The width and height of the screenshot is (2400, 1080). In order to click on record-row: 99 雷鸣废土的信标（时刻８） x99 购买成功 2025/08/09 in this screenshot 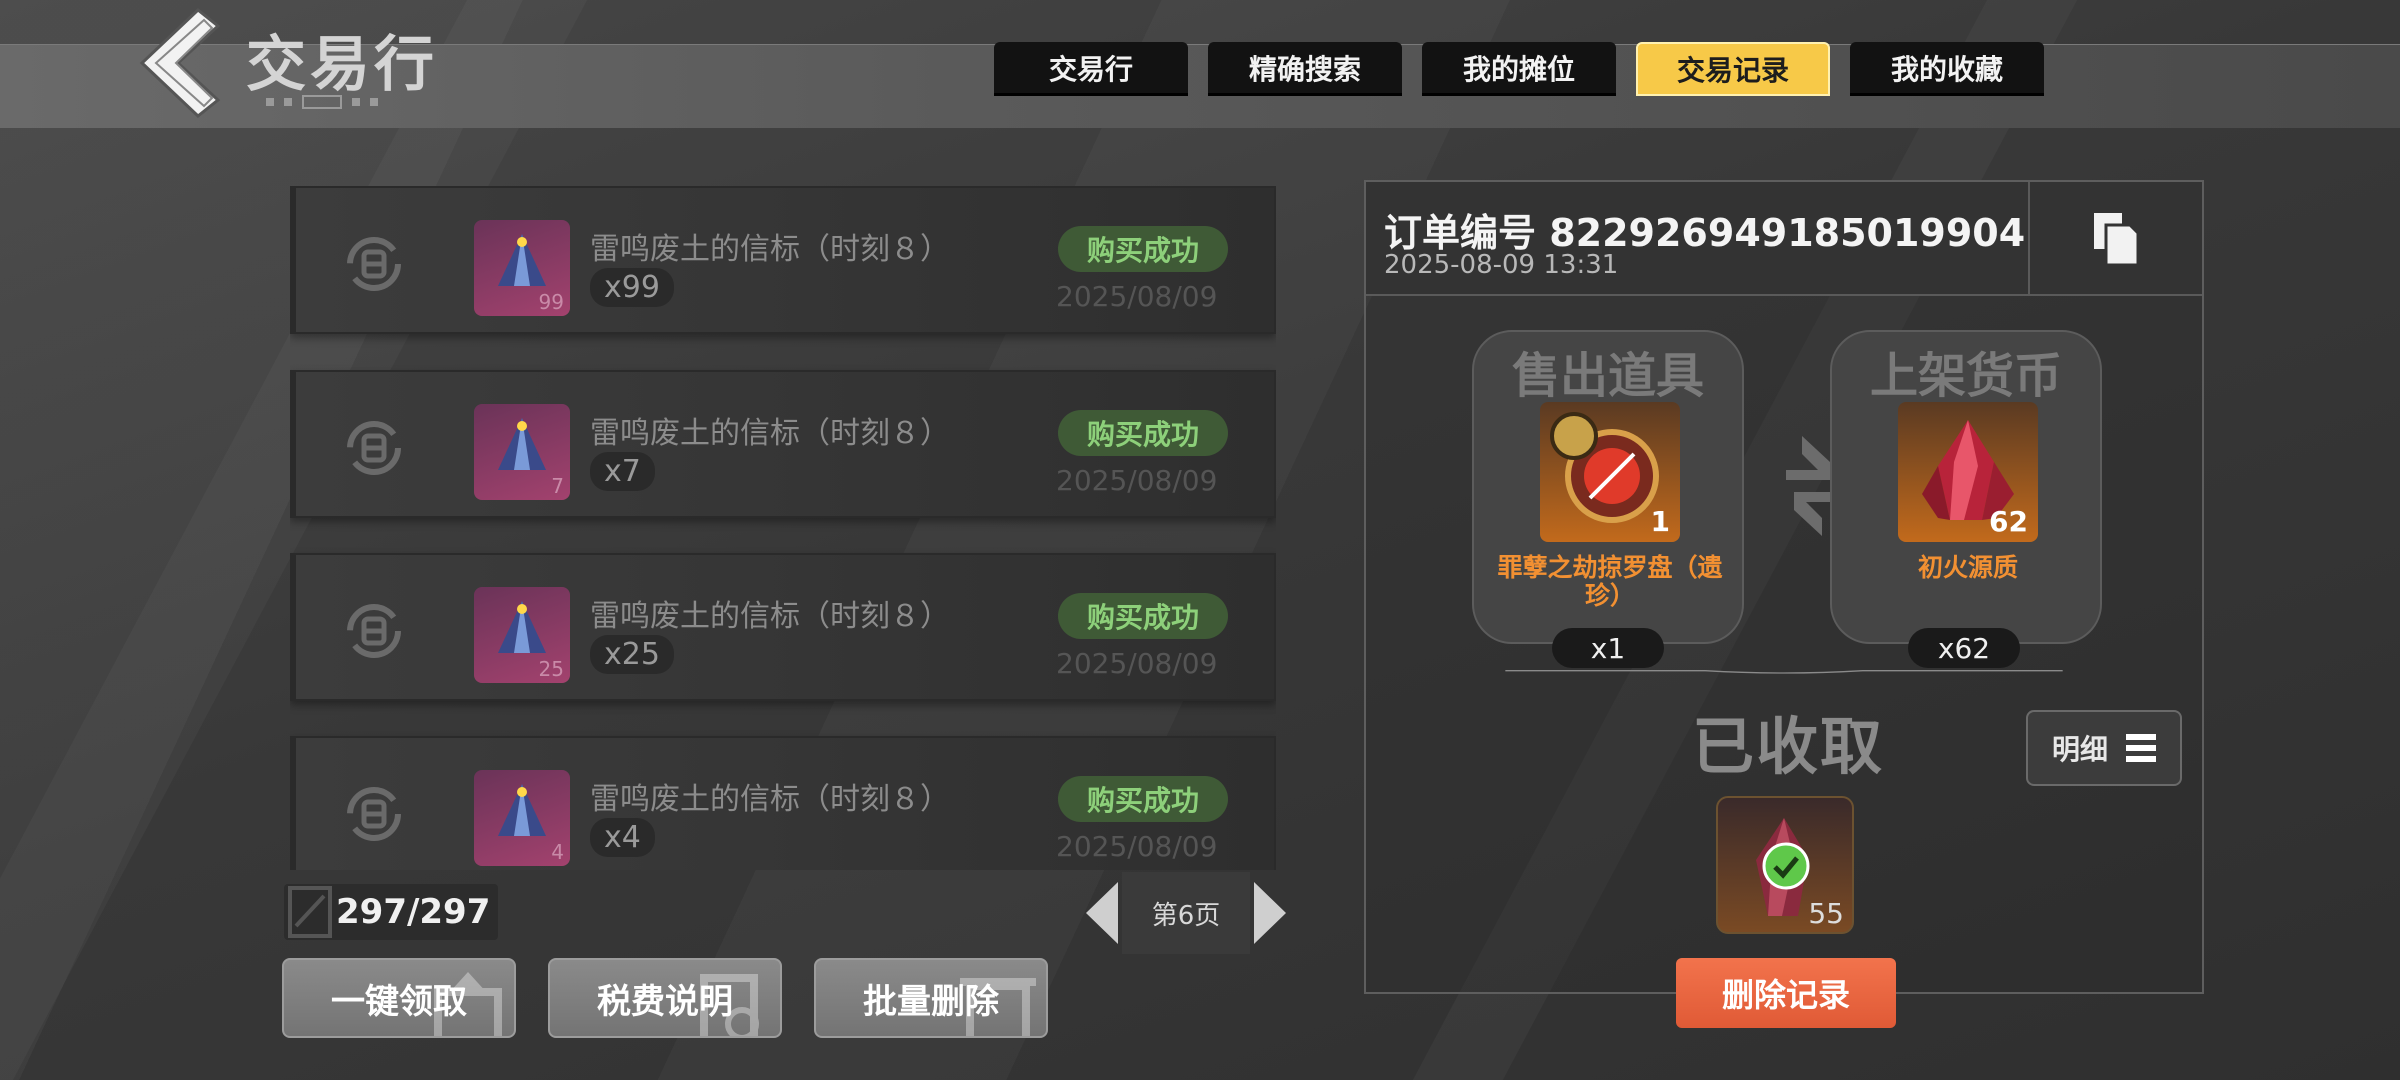, I will do `click(783, 260)`.